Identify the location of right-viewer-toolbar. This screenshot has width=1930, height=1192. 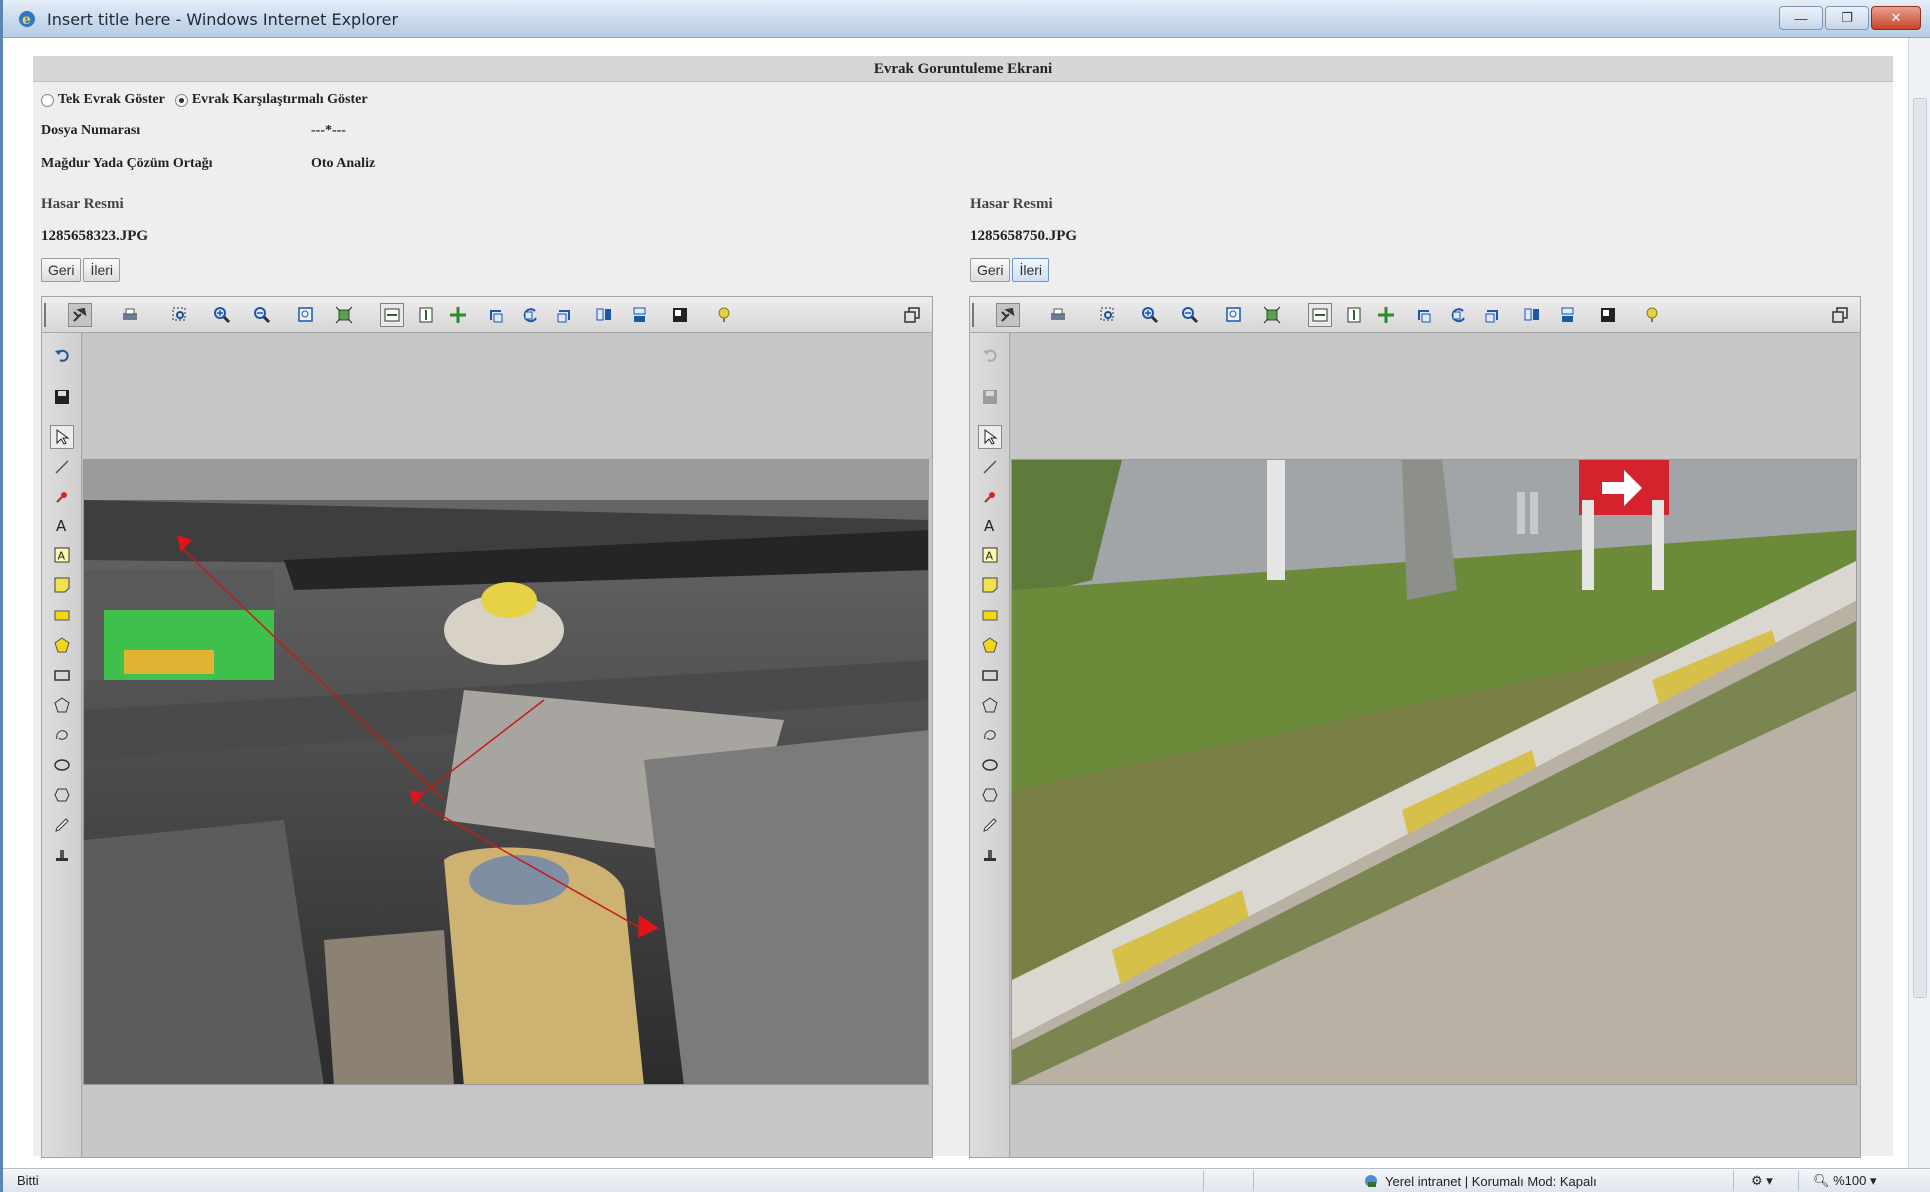
(1415, 315).